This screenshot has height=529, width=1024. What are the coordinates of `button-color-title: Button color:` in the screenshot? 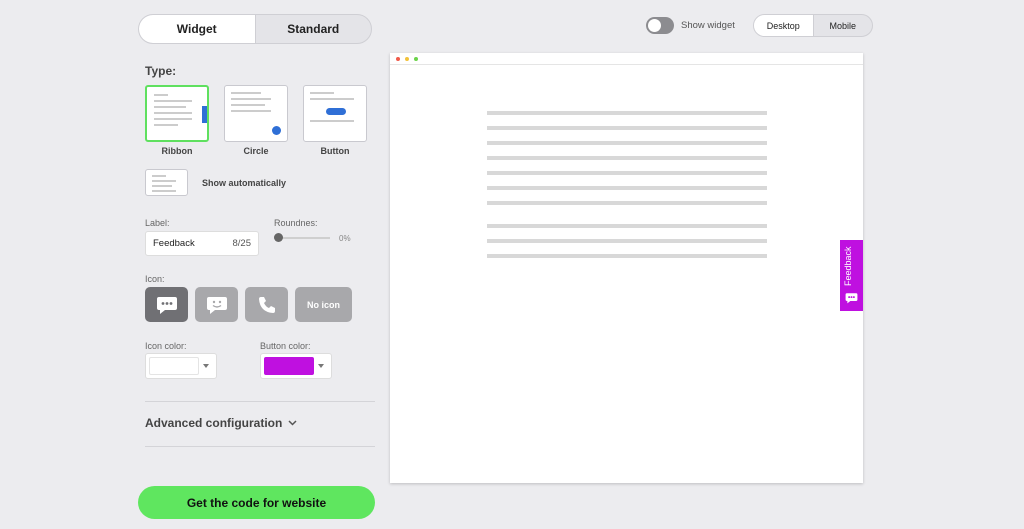 It's located at (285, 346).